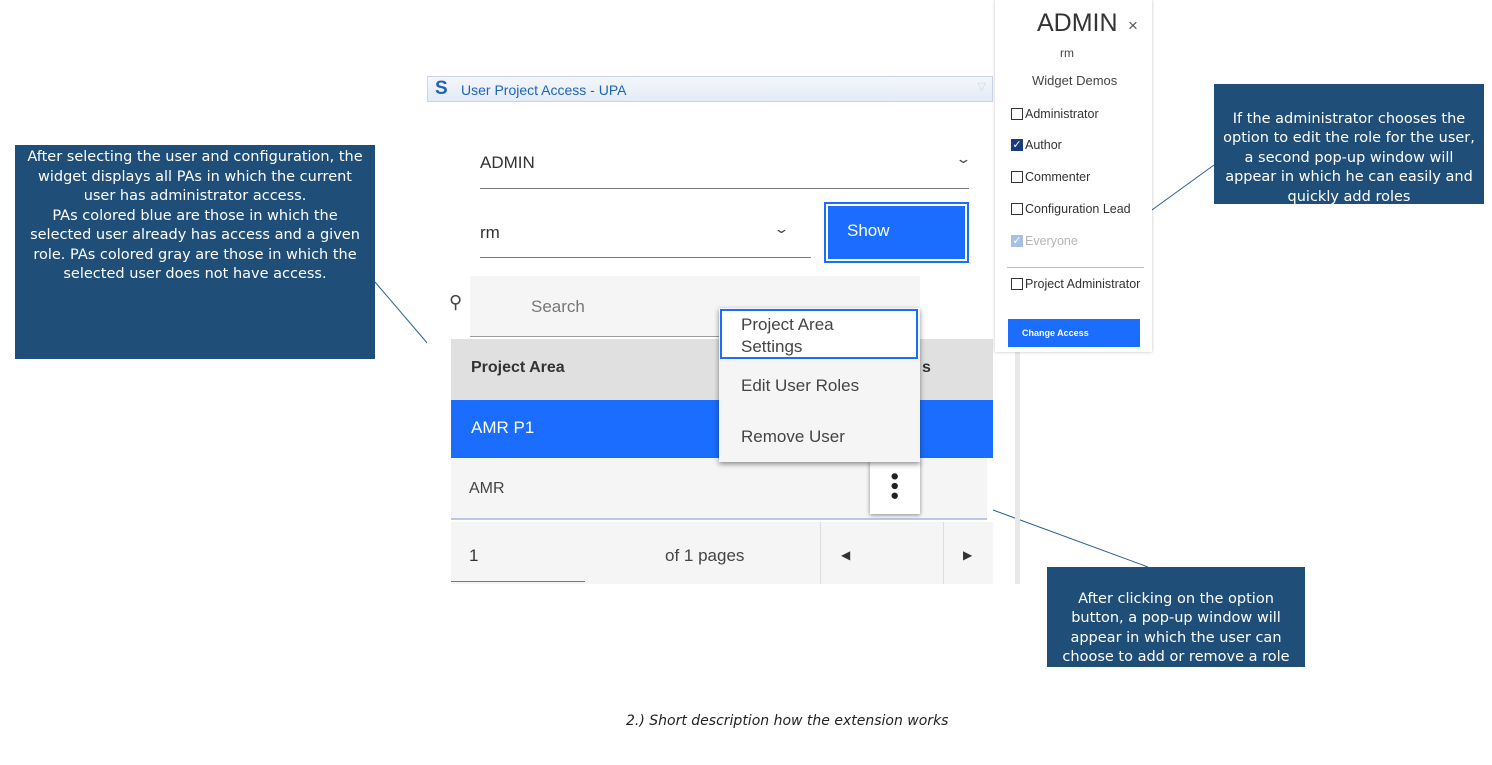 This screenshot has height=765, width=1492. What do you see at coordinates (1067, 53) in the screenshot?
I see `popup-user: rm` at bounding box center [1067, 53].